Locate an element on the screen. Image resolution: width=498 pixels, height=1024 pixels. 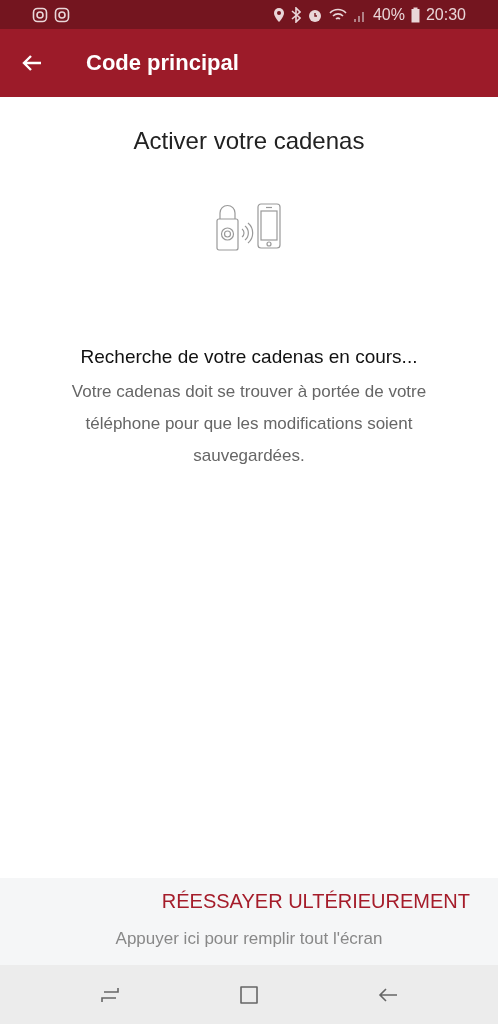
padlock-phone-drawing is located at coordinates (249, 227).